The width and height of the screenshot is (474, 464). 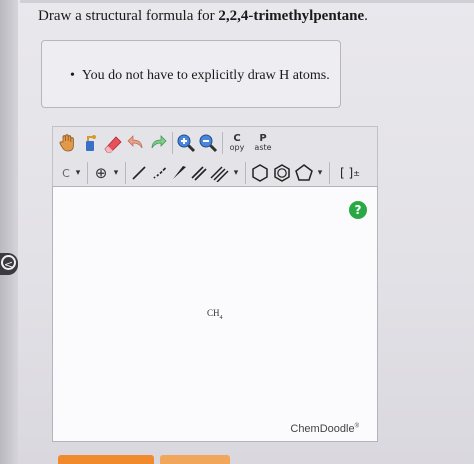 What do you see at coordinates (9, 232) in the screenshot?
I see `left-panel-edge` at bounding box center [9, 232].